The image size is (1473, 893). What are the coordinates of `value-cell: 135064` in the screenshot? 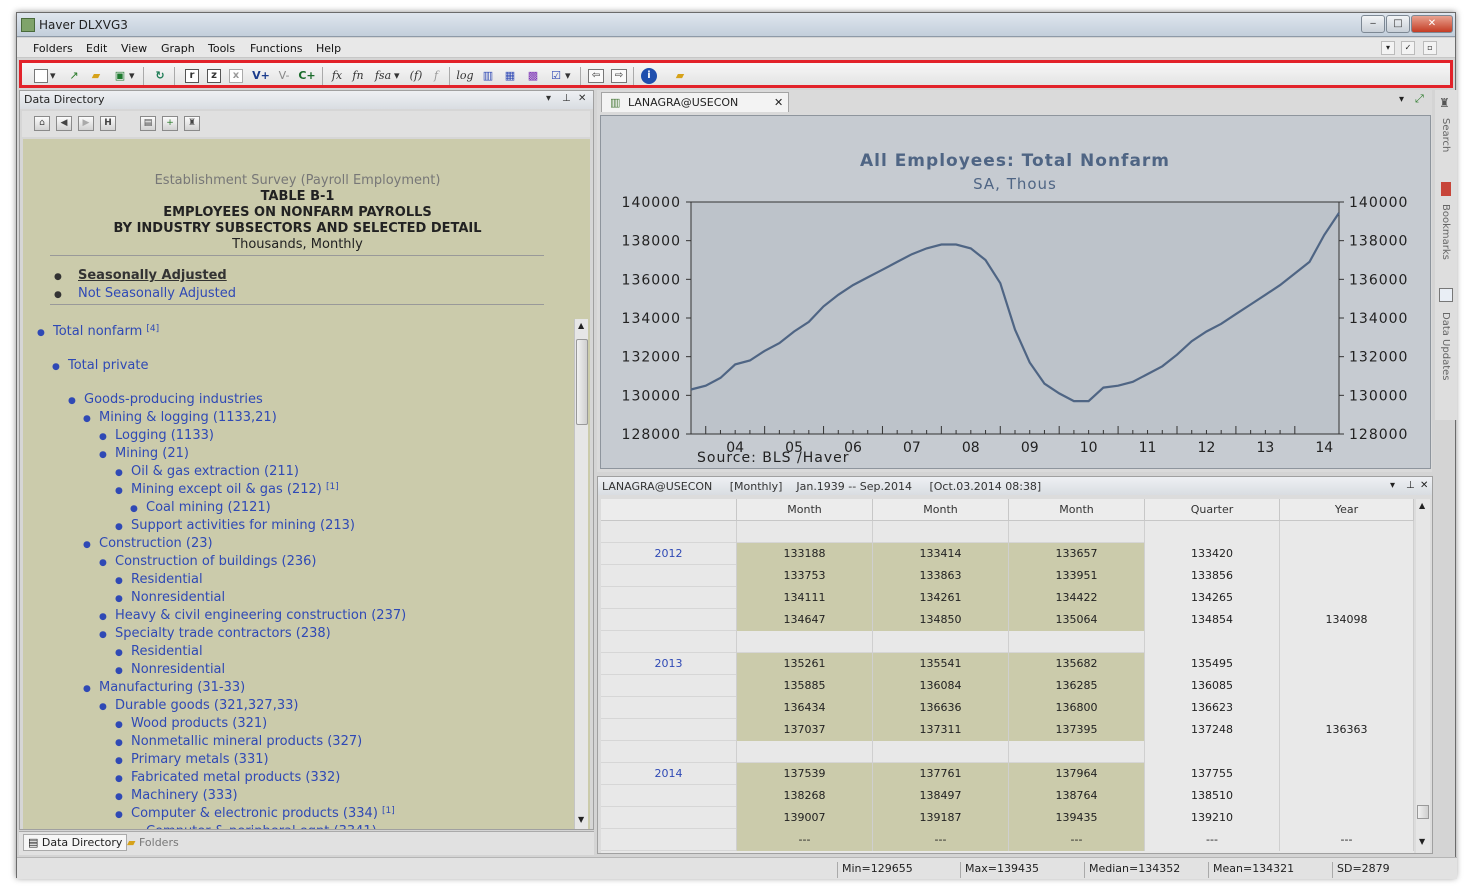 It's located at (1077, 620).